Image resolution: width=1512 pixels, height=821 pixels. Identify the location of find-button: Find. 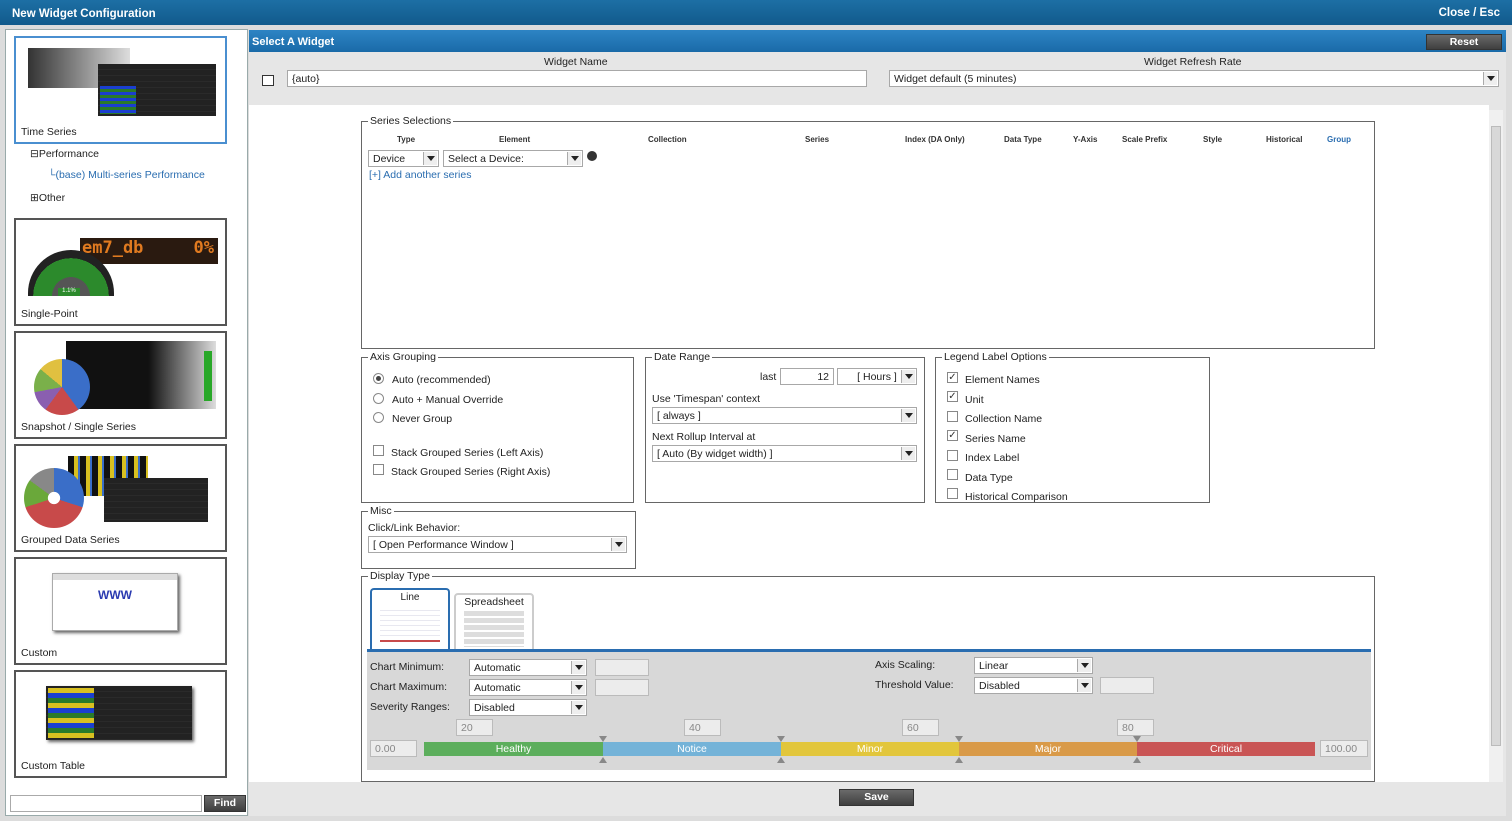
(225, 803).